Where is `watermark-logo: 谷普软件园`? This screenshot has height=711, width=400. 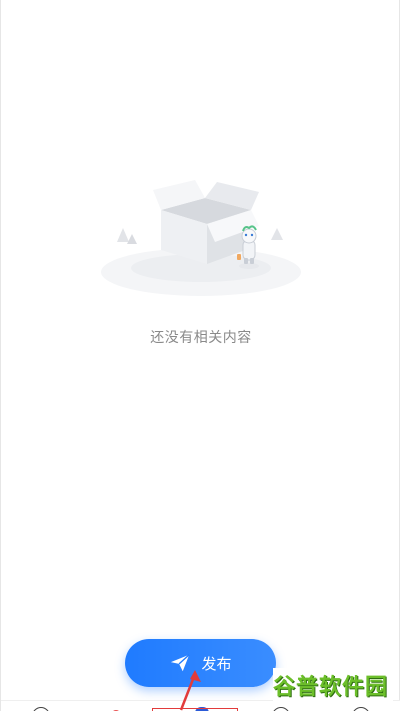 watermark-logo: 谷普软件园 is located at coordinates (333, 685).